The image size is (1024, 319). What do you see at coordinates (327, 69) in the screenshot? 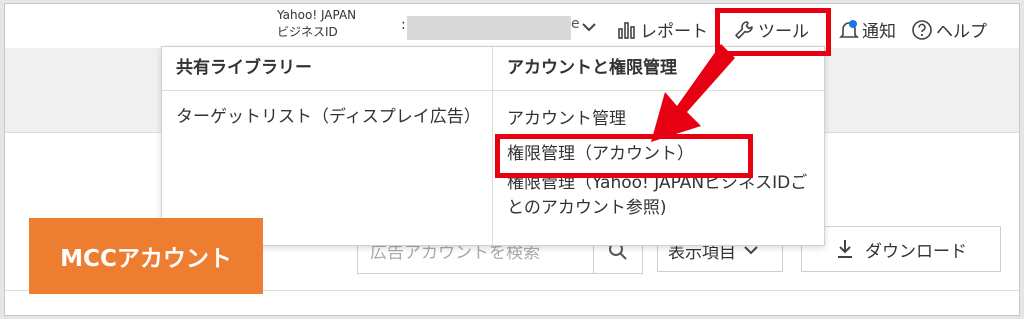
I see `shared-library-heading: 共有ライブラリー` at bounding box center [327, 69].